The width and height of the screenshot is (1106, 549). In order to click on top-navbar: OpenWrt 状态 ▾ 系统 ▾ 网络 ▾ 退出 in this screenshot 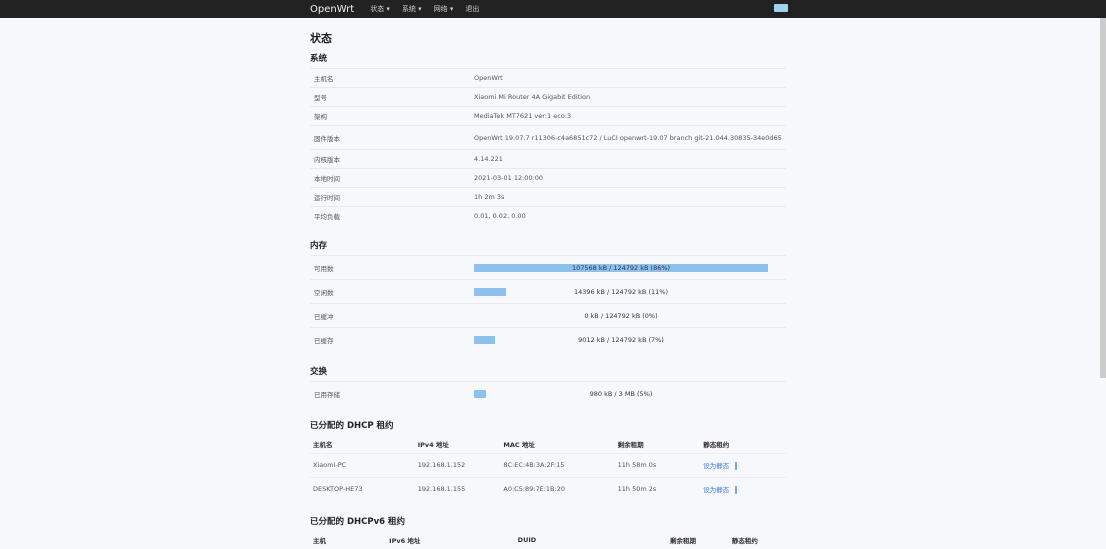, I will do `click(553, 9)`.